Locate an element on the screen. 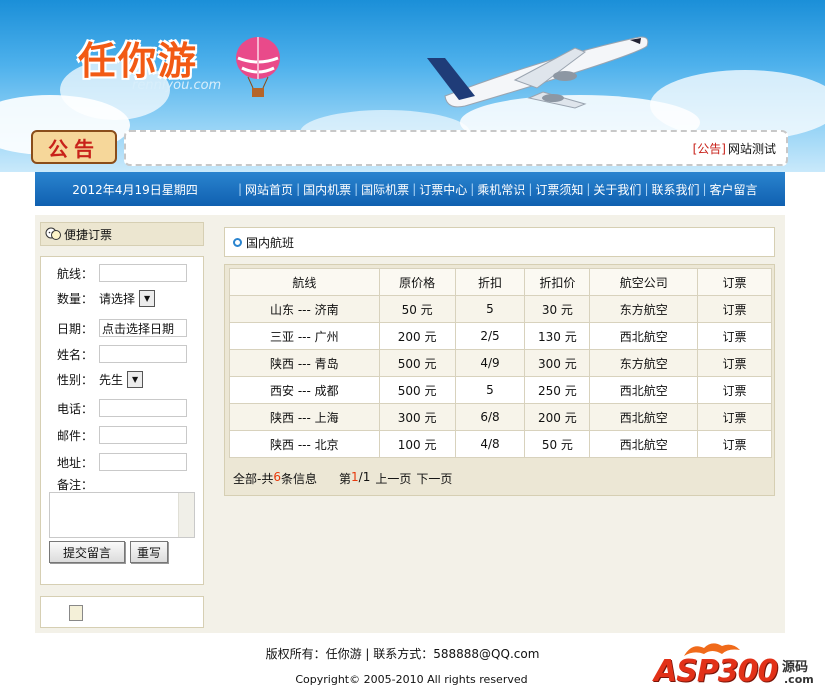 The image size is (825, 692). notice-label: 公告 is located at coordinates (74, 147).